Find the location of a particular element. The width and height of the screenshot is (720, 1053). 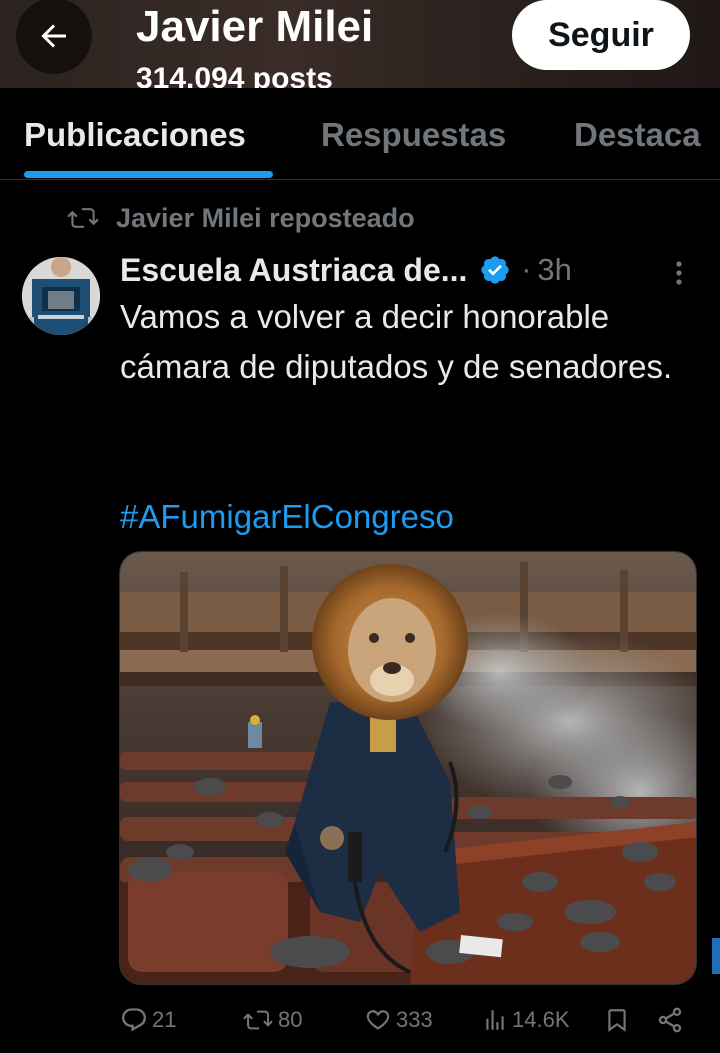

reply-button: 21 is located at coordinates (148, 1020).